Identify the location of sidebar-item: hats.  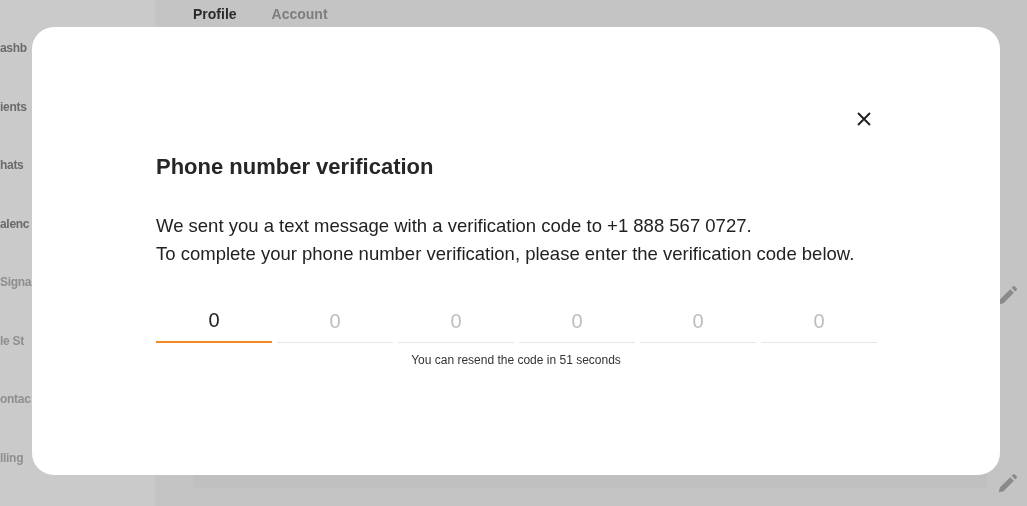
(12, 165).